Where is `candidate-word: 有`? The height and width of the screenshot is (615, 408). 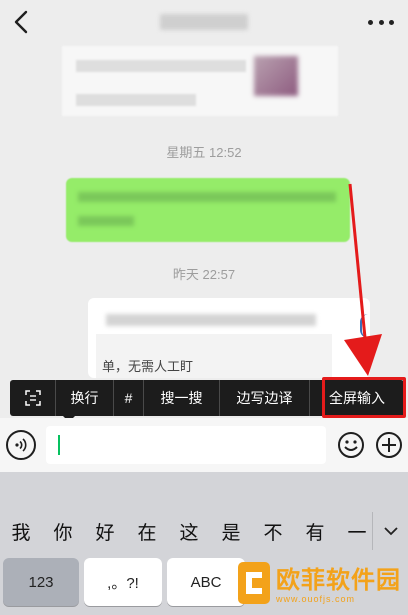 candidate-word: 有 is located at coordinates (315, 531).